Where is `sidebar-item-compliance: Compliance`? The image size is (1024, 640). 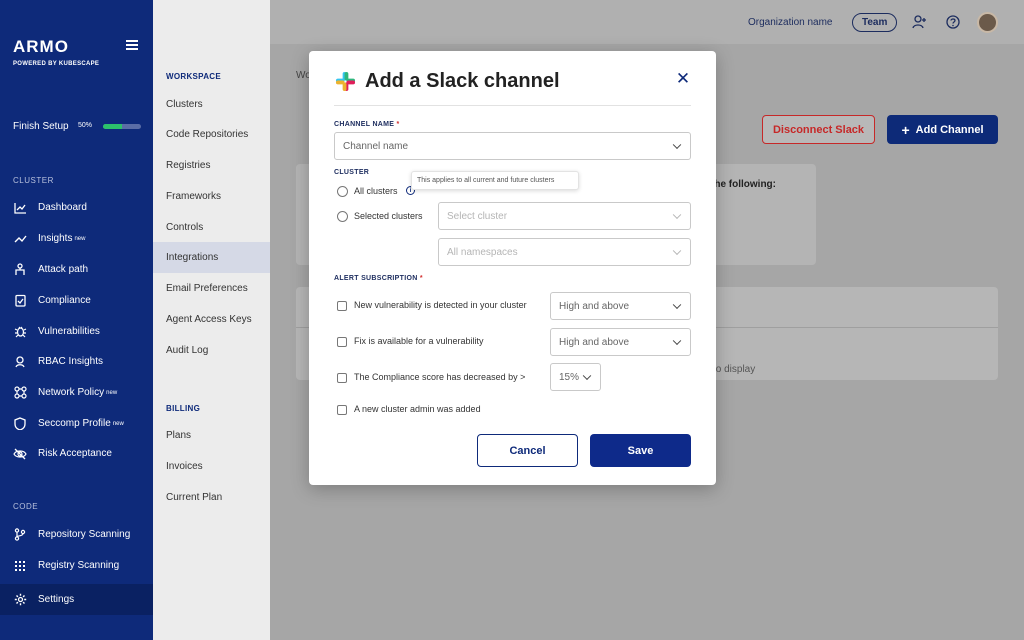
sidebar-item-compliance: Compliance is located at coordinates (76, 300).